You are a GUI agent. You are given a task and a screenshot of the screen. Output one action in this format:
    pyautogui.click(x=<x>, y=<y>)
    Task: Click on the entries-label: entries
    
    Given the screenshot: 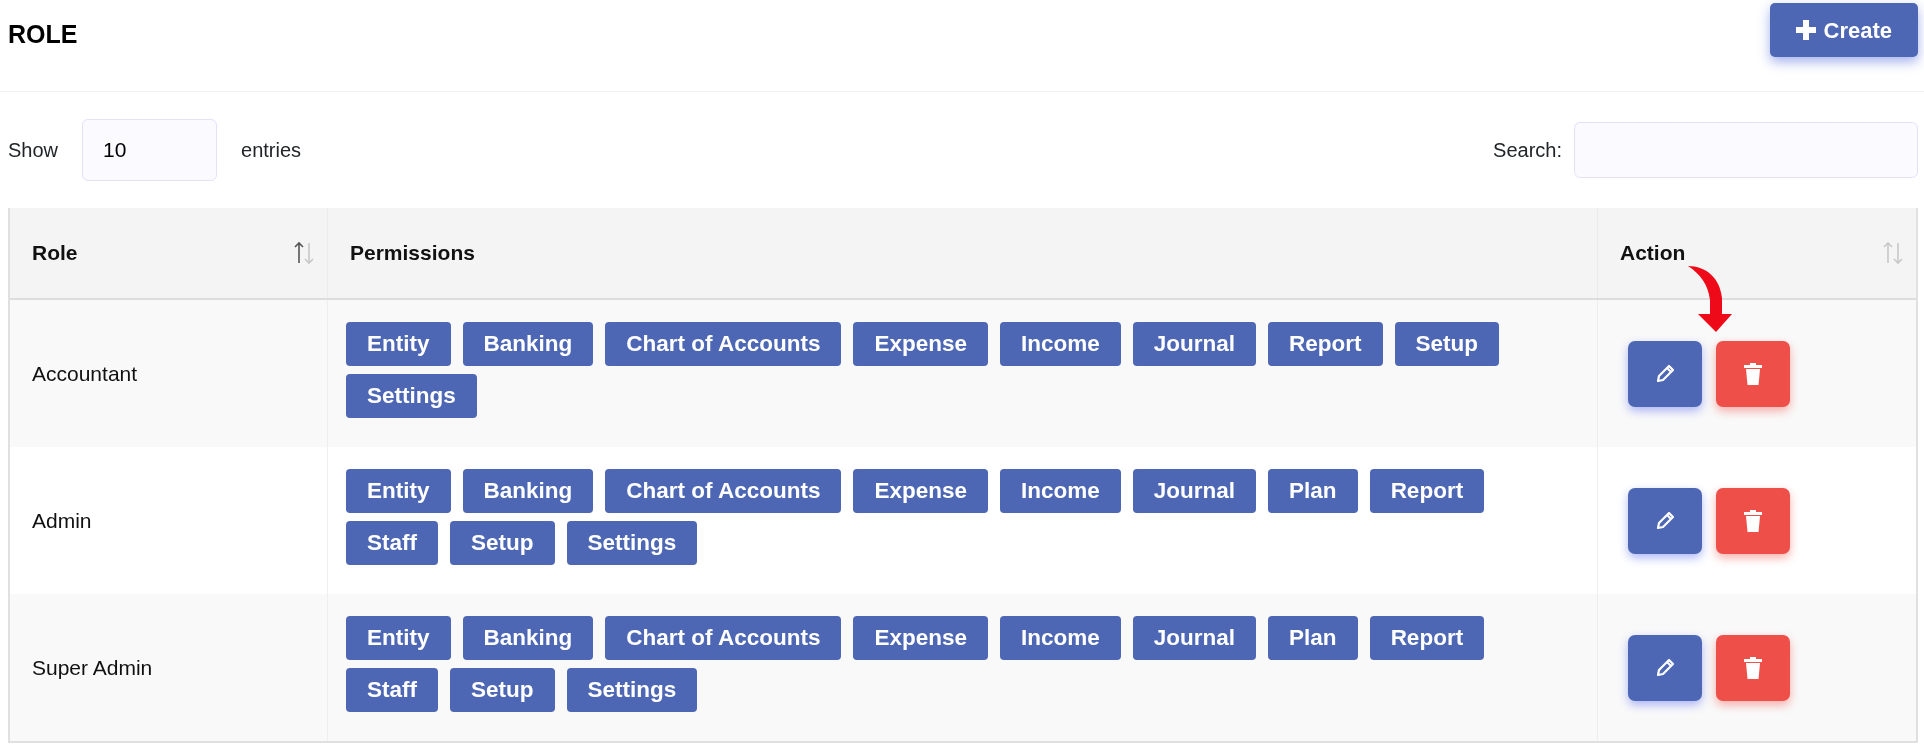 What is the action you would take?
    pyautogui.click(x=271, y=150)
    